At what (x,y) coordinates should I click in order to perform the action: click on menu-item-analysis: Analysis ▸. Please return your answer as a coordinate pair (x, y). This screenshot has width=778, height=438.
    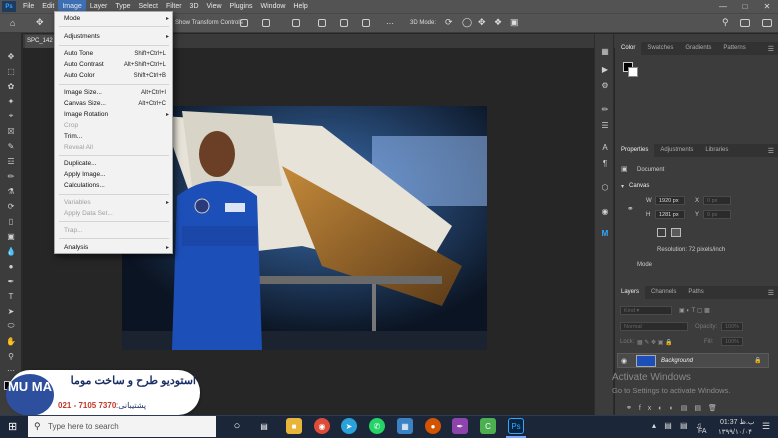
    Looking at the image, I should click on (113, 248).